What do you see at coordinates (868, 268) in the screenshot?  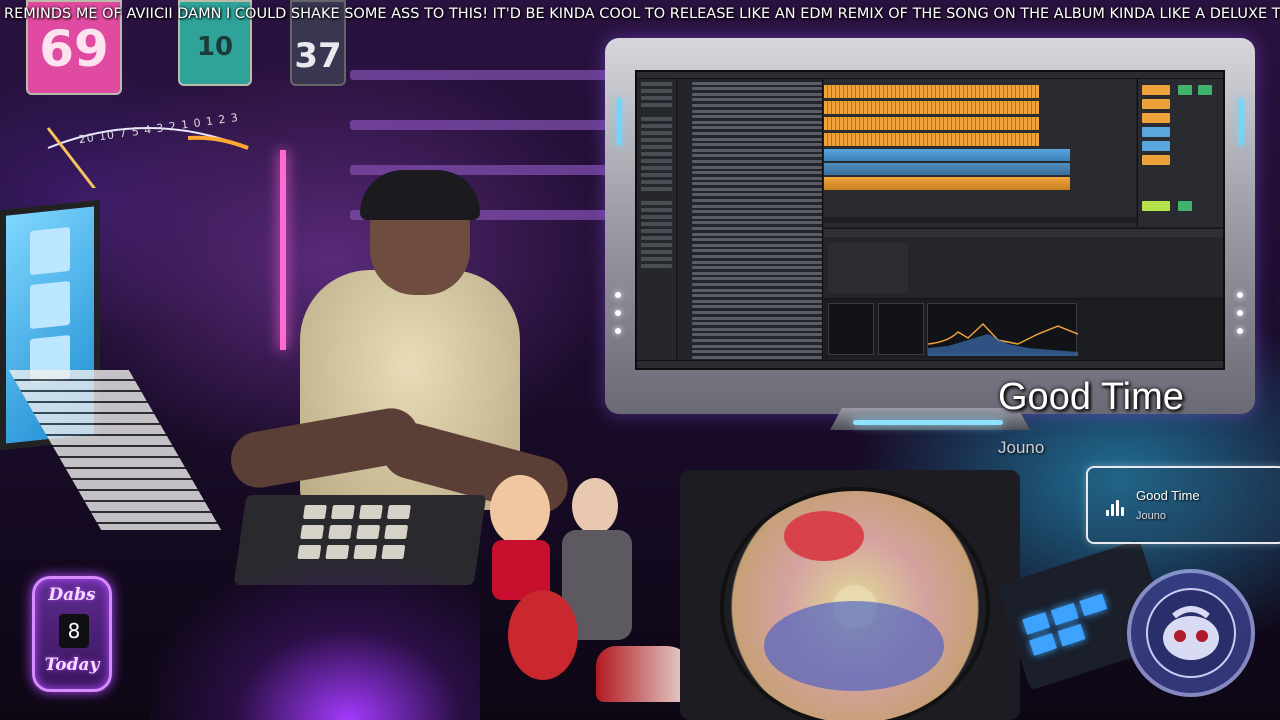 I see `clip-settings` at bounding box center [868, 268].